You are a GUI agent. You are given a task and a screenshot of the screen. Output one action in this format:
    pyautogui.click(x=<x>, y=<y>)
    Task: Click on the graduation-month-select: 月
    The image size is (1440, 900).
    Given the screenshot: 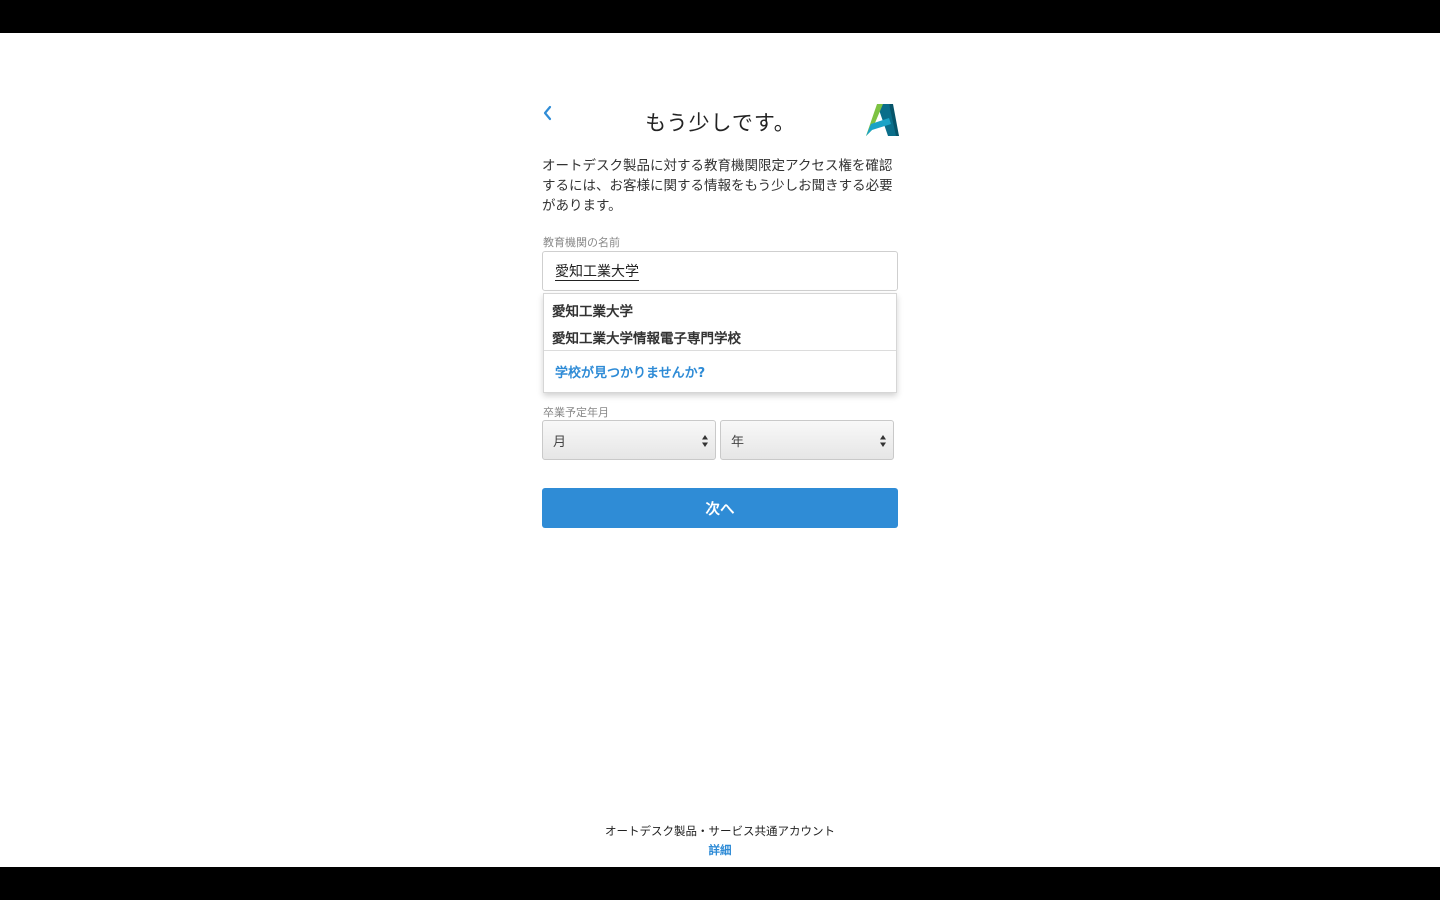 What is the action you would take?
    pyautogui.click(x=629, y=440)
    